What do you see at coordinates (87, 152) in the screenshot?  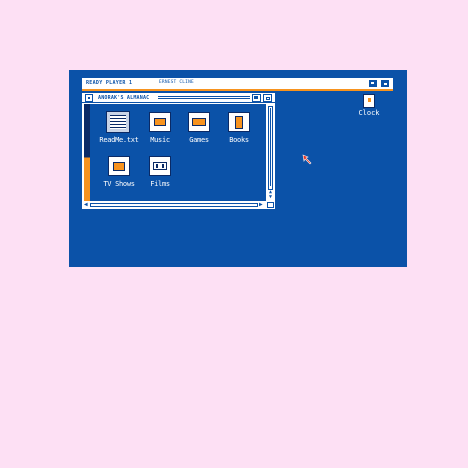 I see `window-left-border` at bounding box center [87, 152].